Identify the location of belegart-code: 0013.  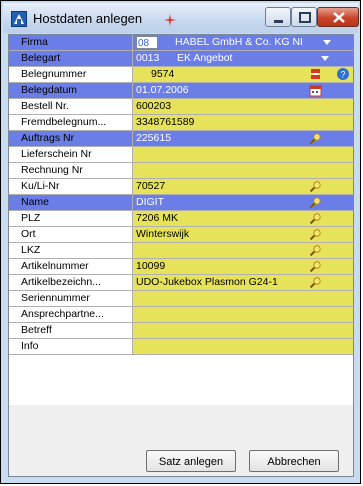
(148, 58).